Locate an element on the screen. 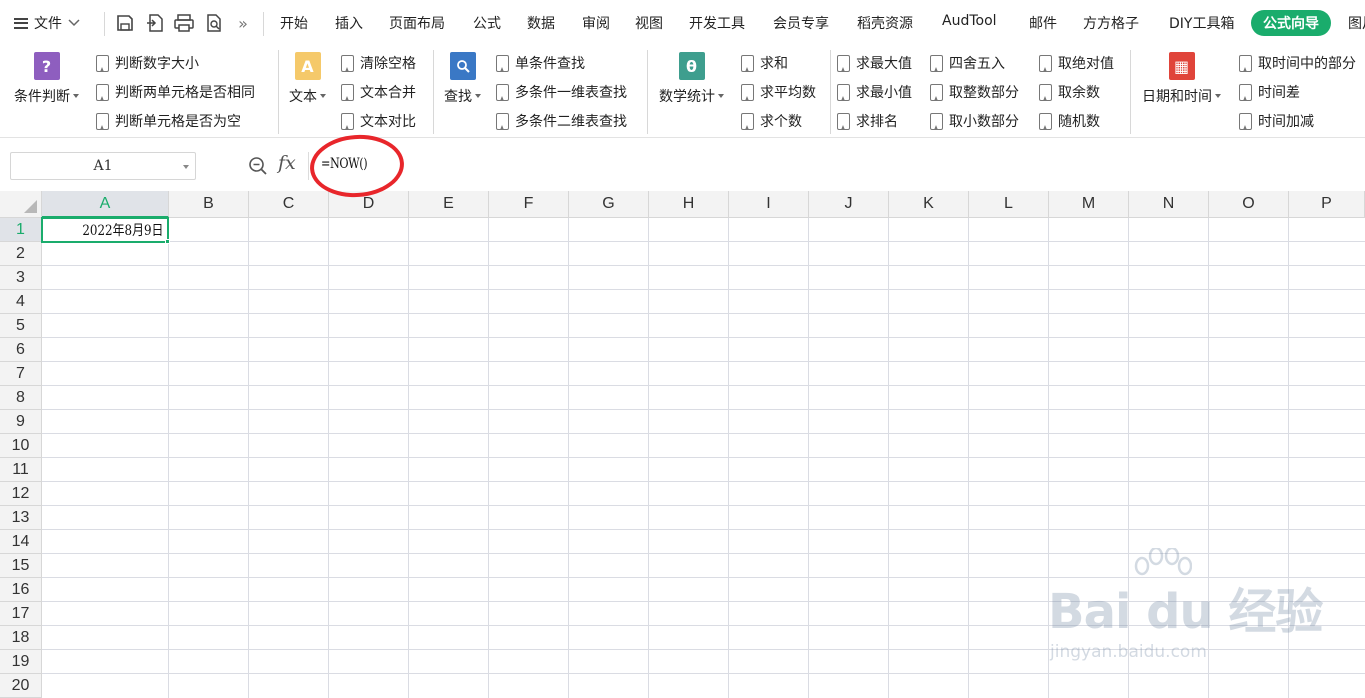  tab-page-layout: 页面布局 is located at coordinates (417, 23).